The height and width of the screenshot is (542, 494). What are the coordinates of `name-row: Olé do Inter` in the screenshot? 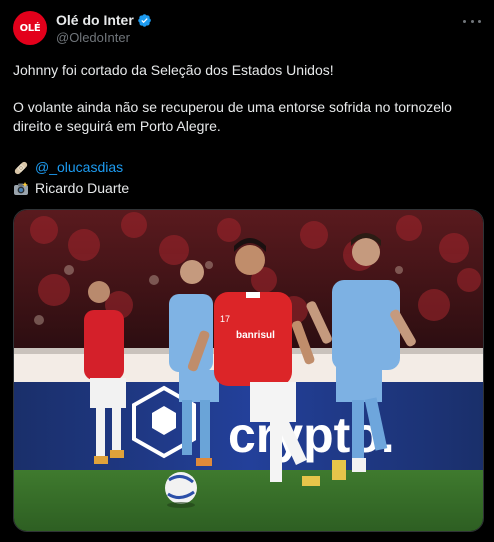 It's located at (104, 20).